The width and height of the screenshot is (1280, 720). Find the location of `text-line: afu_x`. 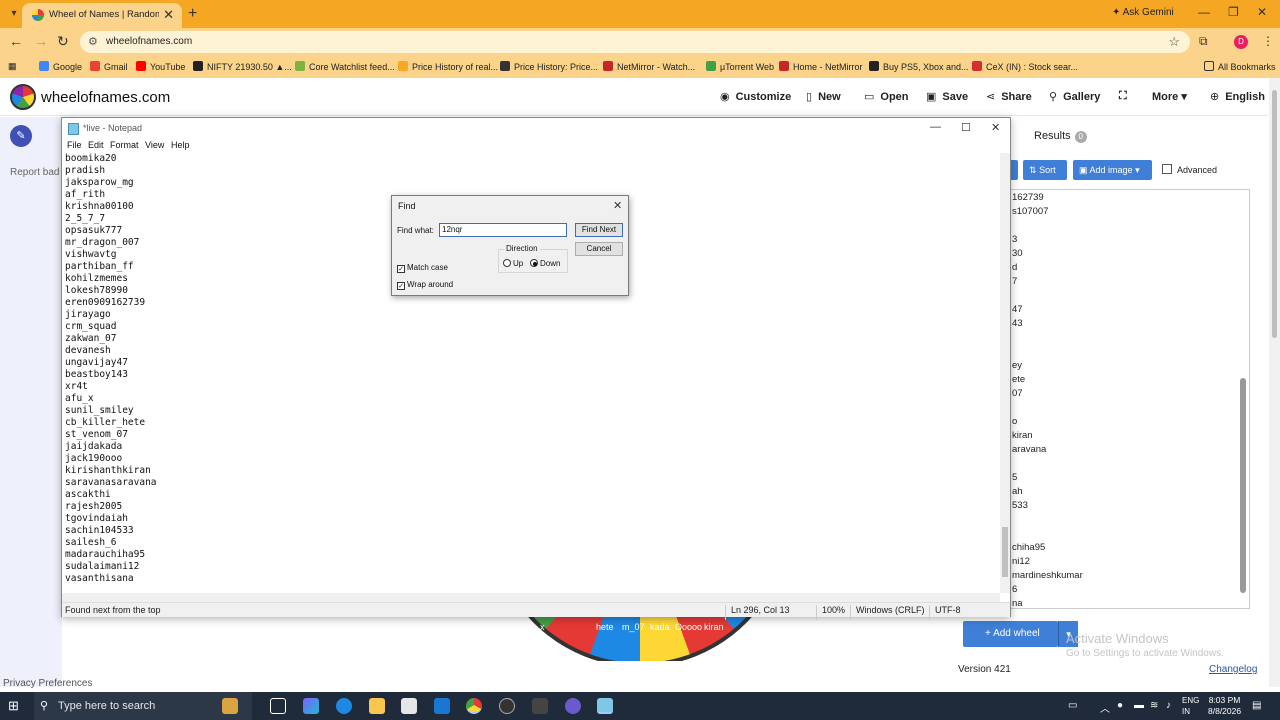

text-line: afu_x is located at coordinates (79, 398).